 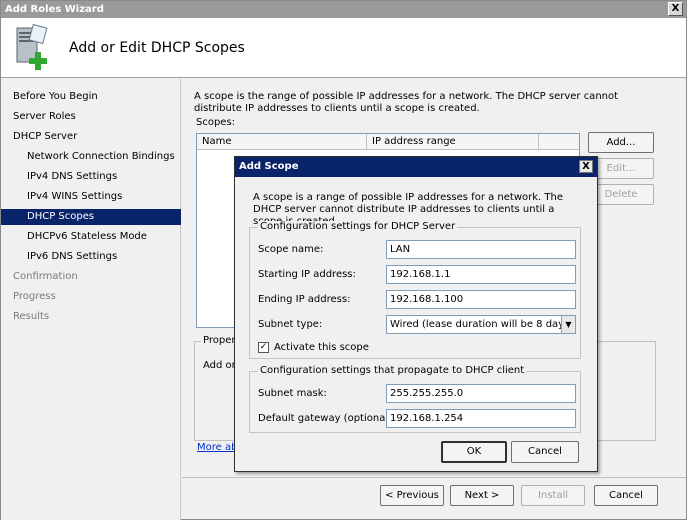 What do you see at coordinates (91, 217) in the screenshot?
I see `sidebar-item-dhcp-scopes: DHCP Scopes` at bounding box center [91, 217].